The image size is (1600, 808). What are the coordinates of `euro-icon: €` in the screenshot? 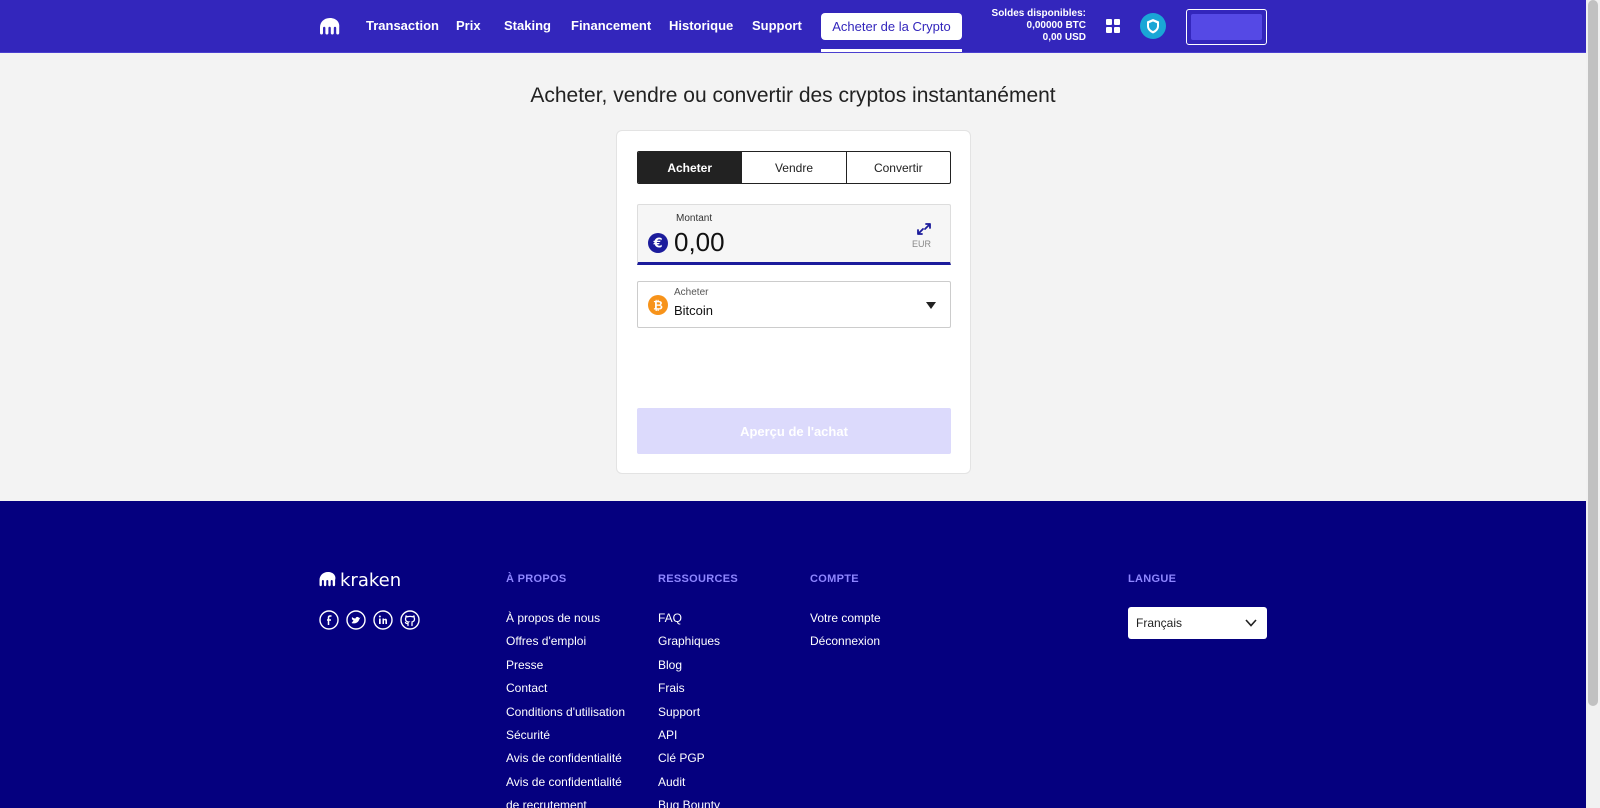 It's located at (658, 243).